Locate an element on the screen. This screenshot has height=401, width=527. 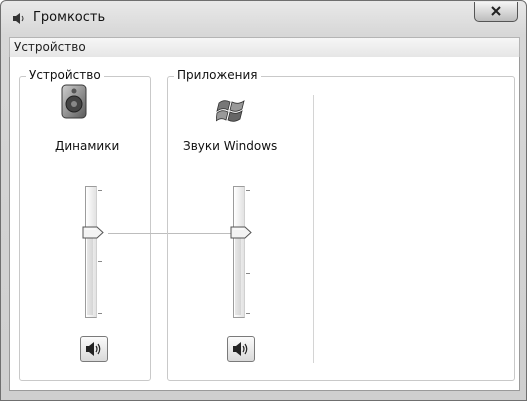
device-mute-button is located at coordinates (94, 349).